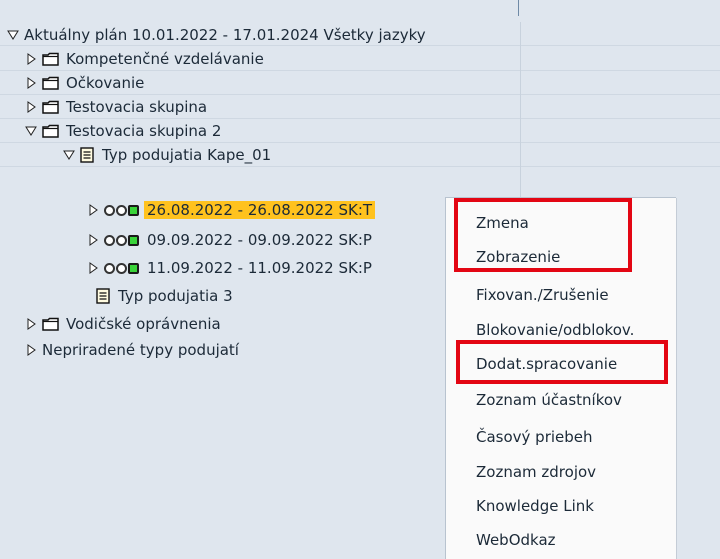  I want to click on tree-item-testovacia-skupina: Testovacia skupina, so click(115, 107).